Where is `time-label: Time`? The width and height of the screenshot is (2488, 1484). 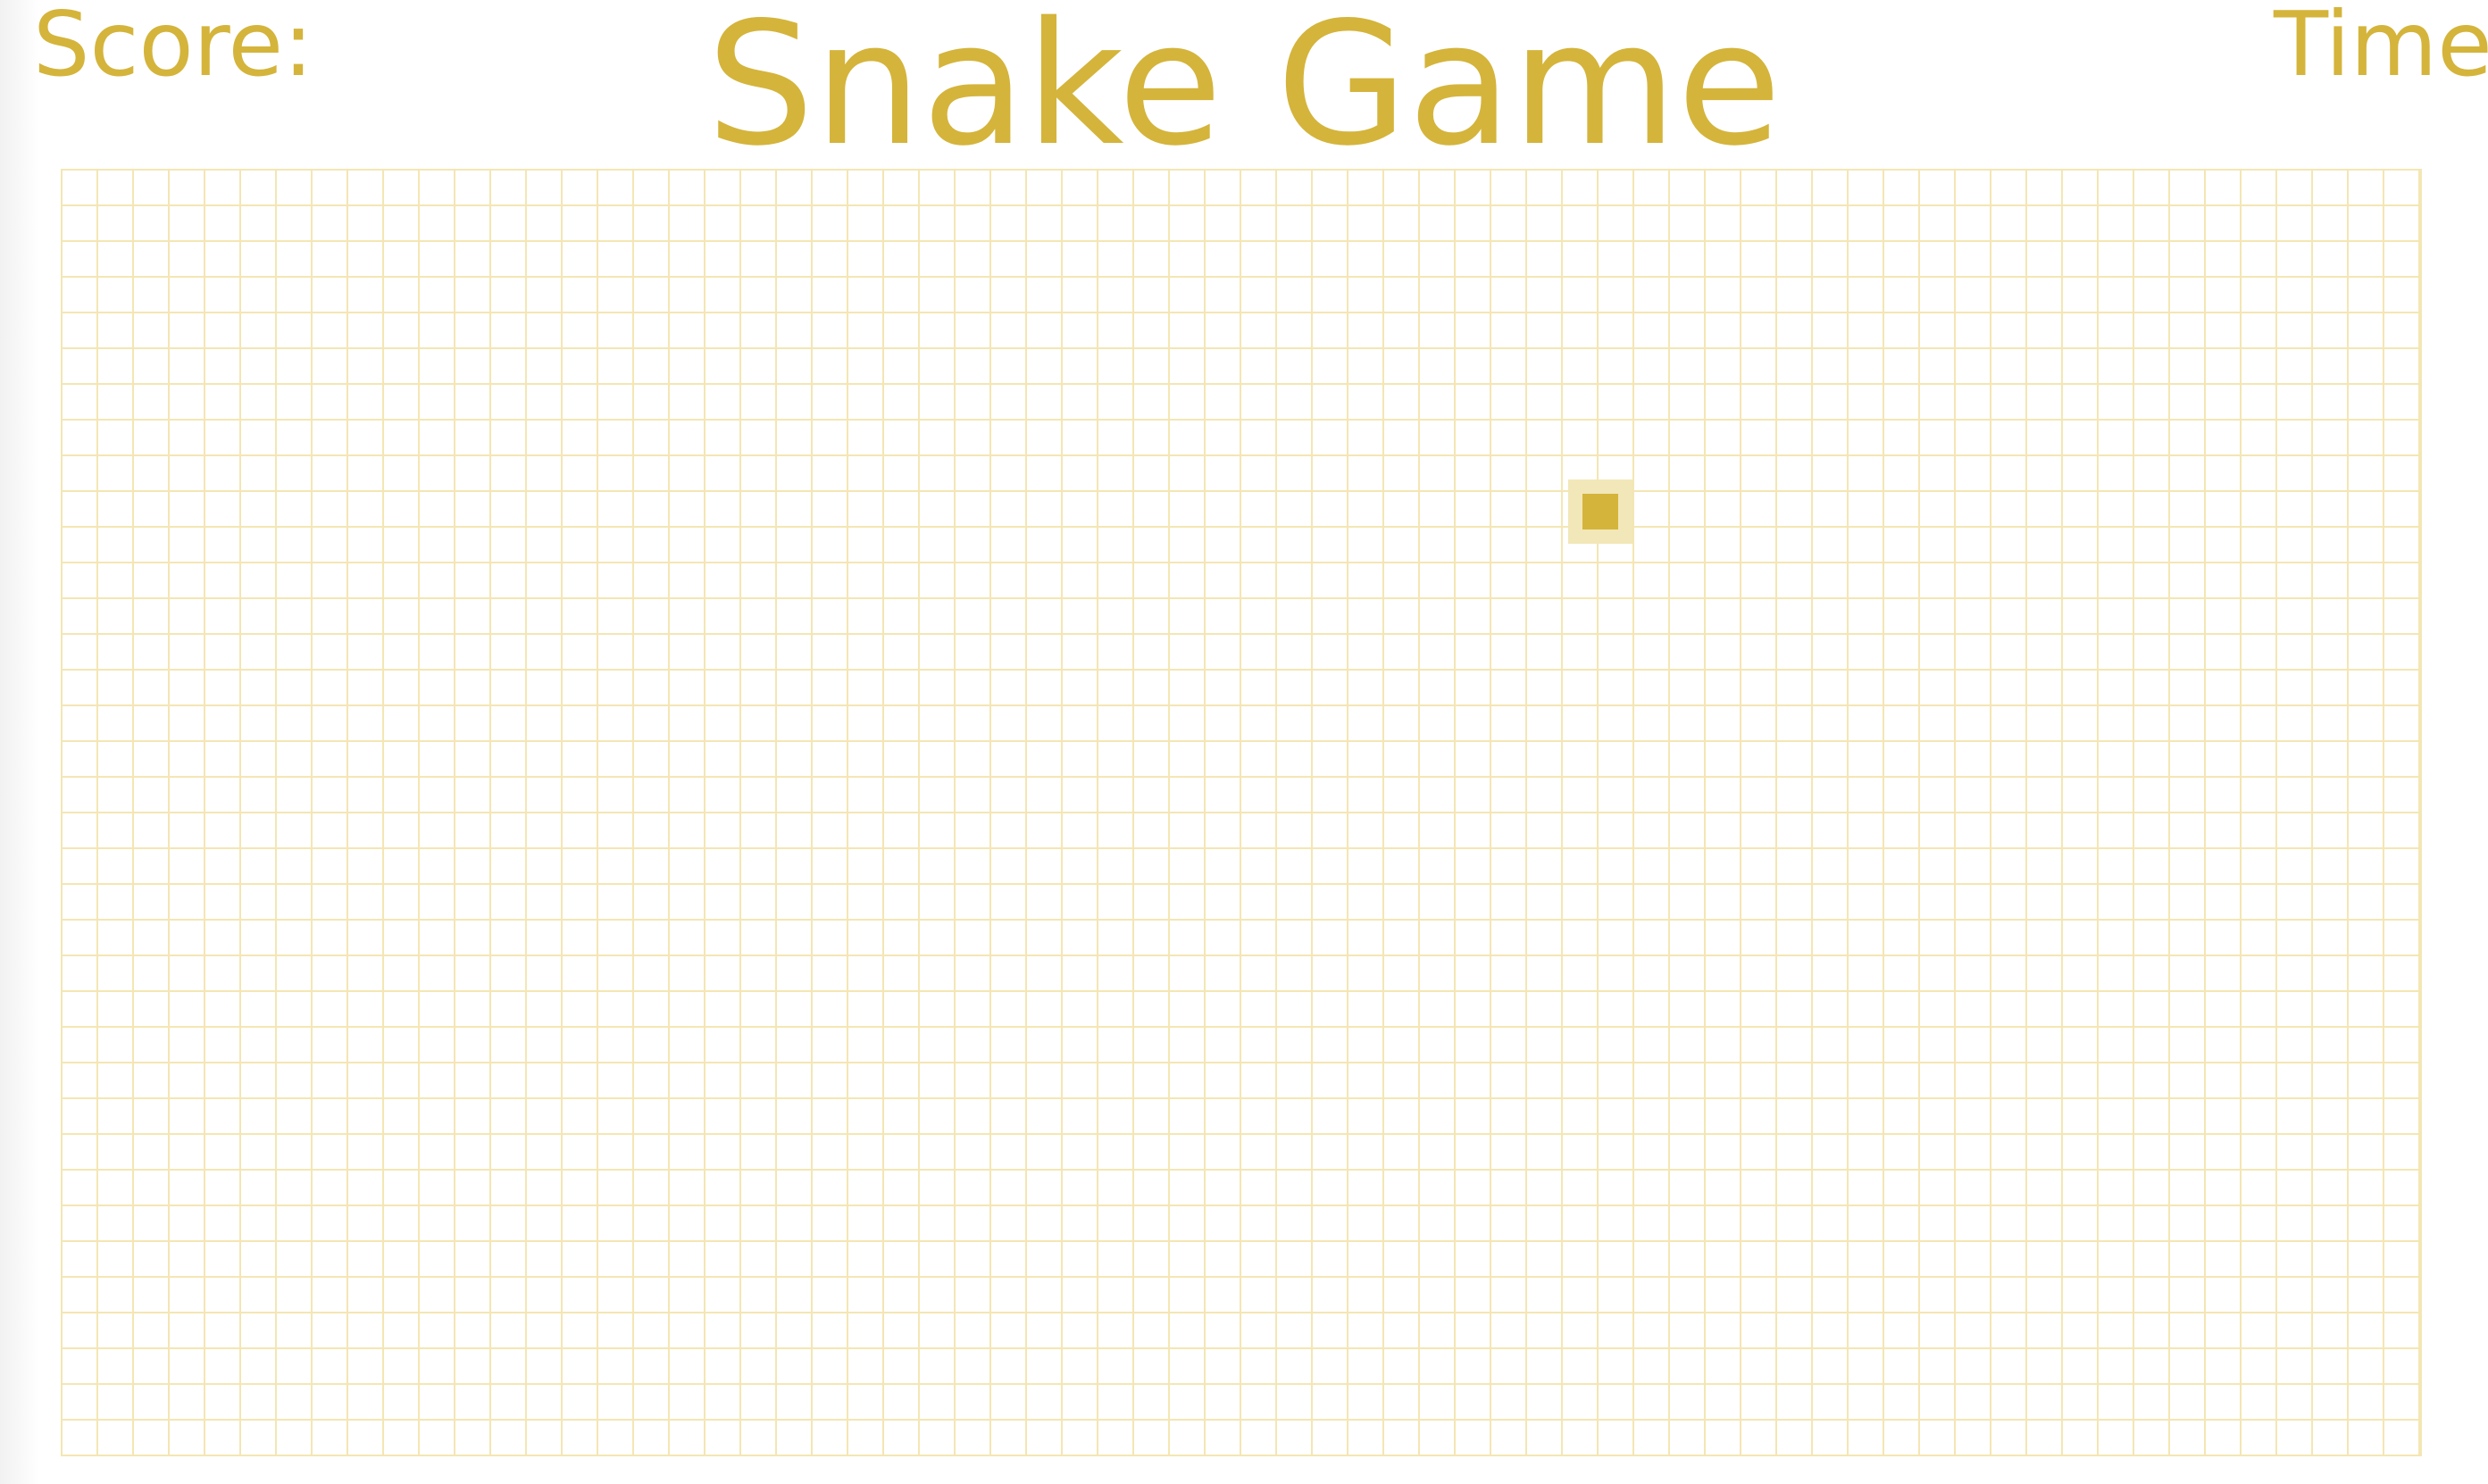
time-label: Time is located at coordinates (2381, 48).